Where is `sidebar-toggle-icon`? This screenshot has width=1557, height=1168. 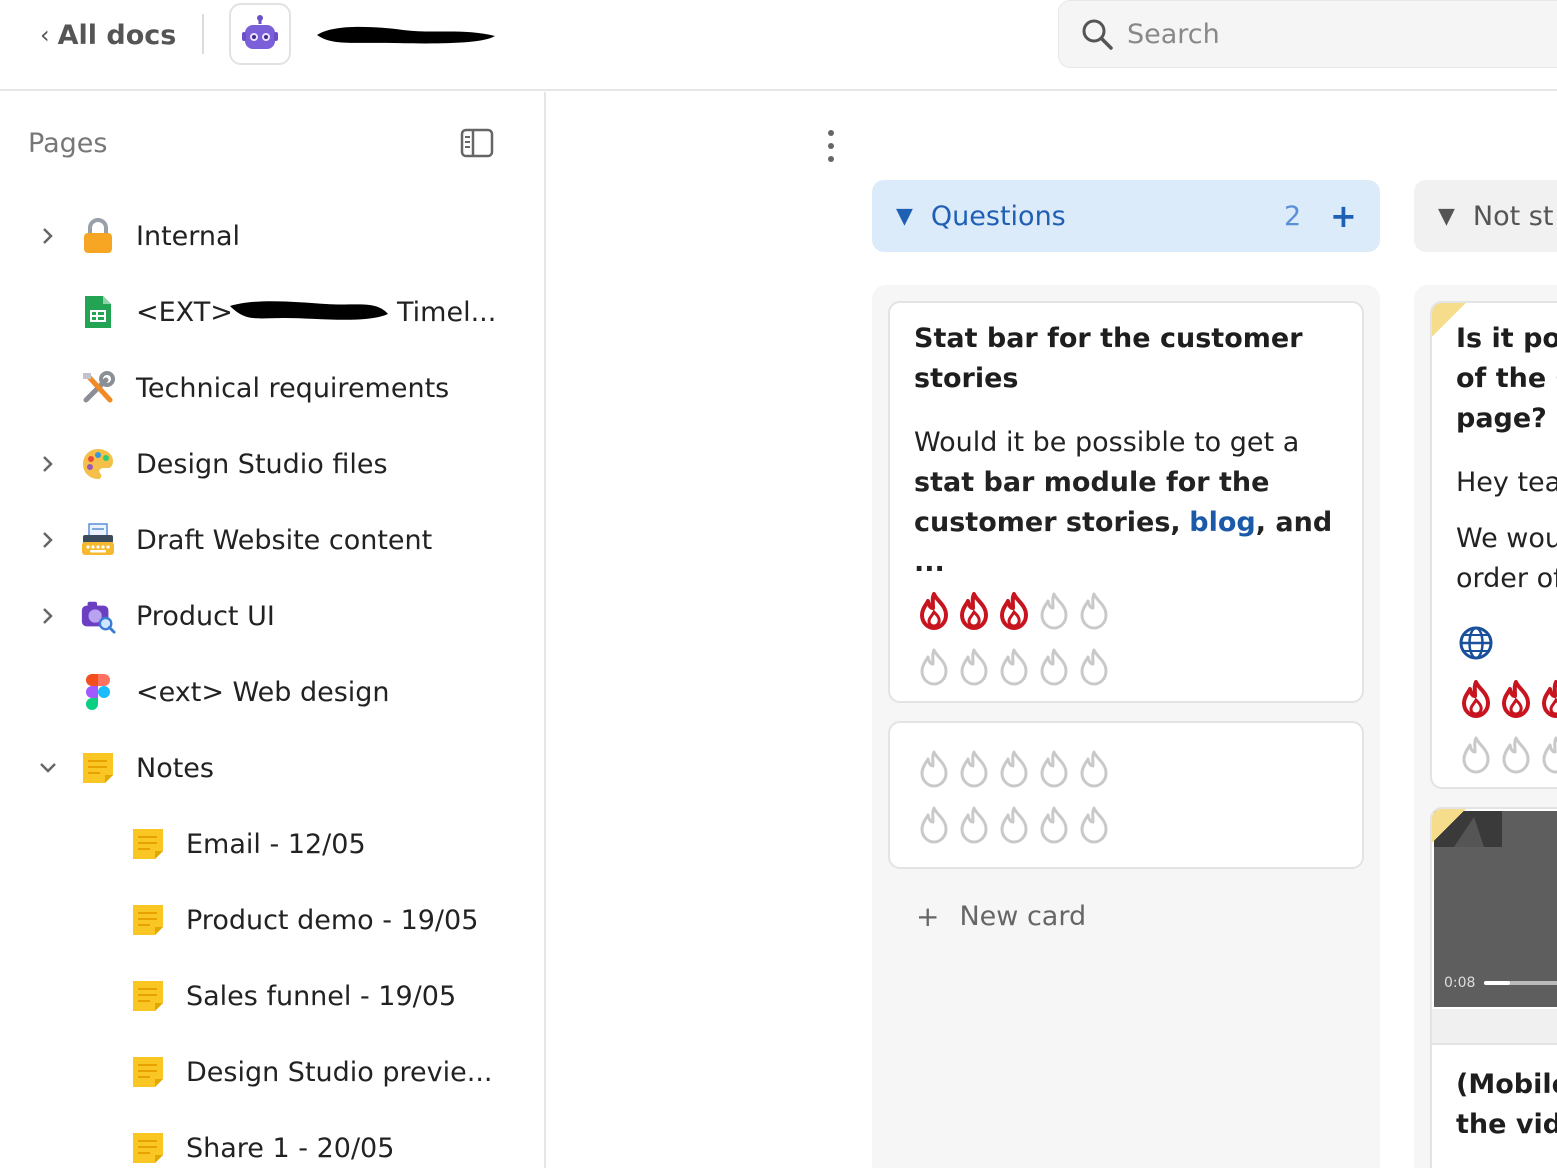
sidebar-toggle-icon is located at coordinates (477, 143).